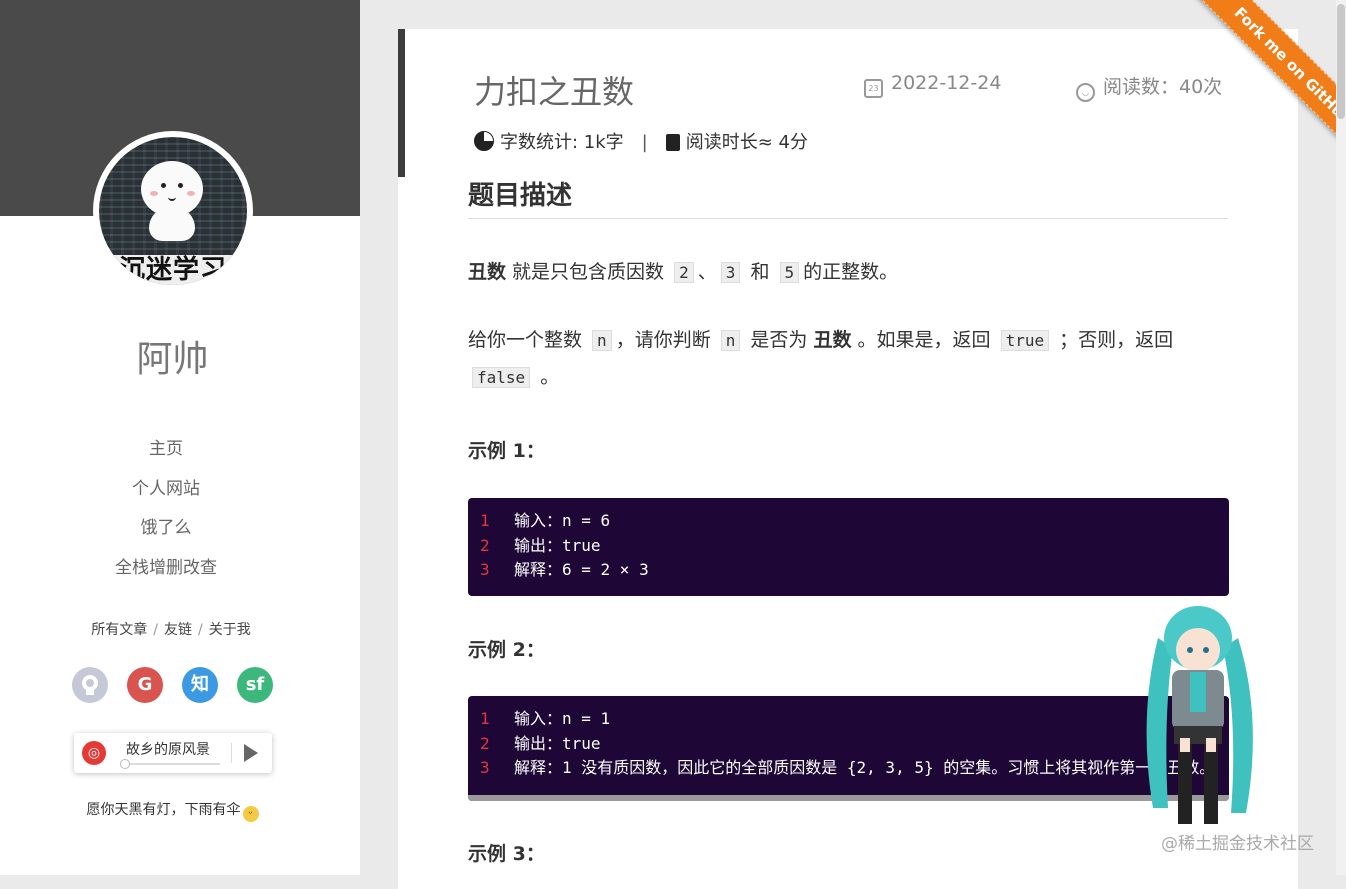 The height and width of the screenshot is (889, 1346). I want to click on example-3-label: 示例 3：, so click(506, 854).